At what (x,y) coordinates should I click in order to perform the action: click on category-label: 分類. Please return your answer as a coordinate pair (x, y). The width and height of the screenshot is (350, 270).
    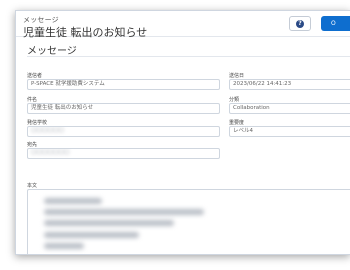
    Looking at the image, I should click on (234, 100).